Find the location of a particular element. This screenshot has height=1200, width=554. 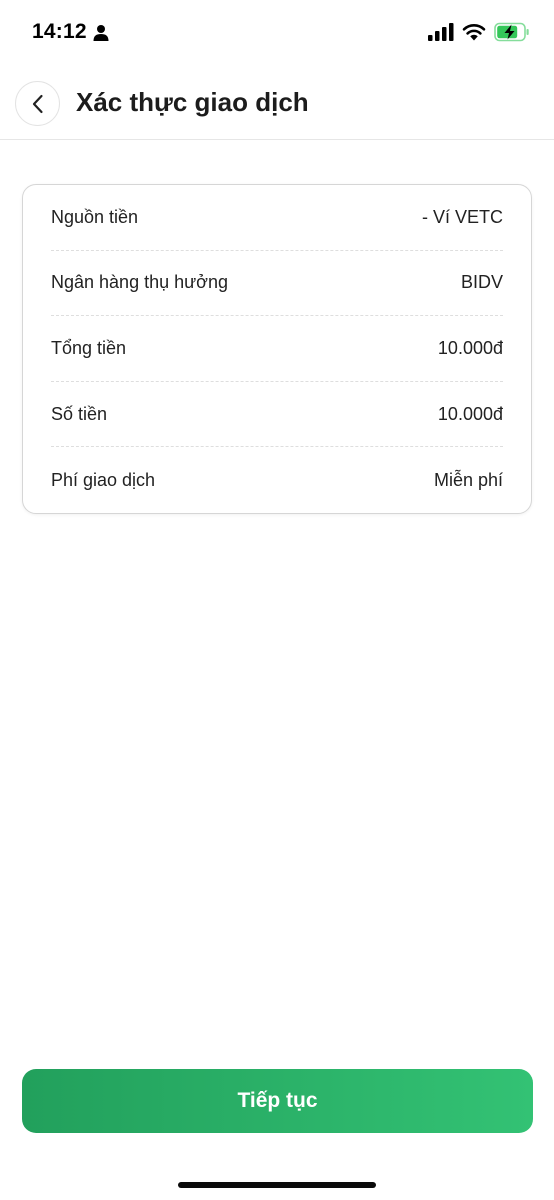

continue-button: Tiếp tục is located at coordinates (277, 1101).